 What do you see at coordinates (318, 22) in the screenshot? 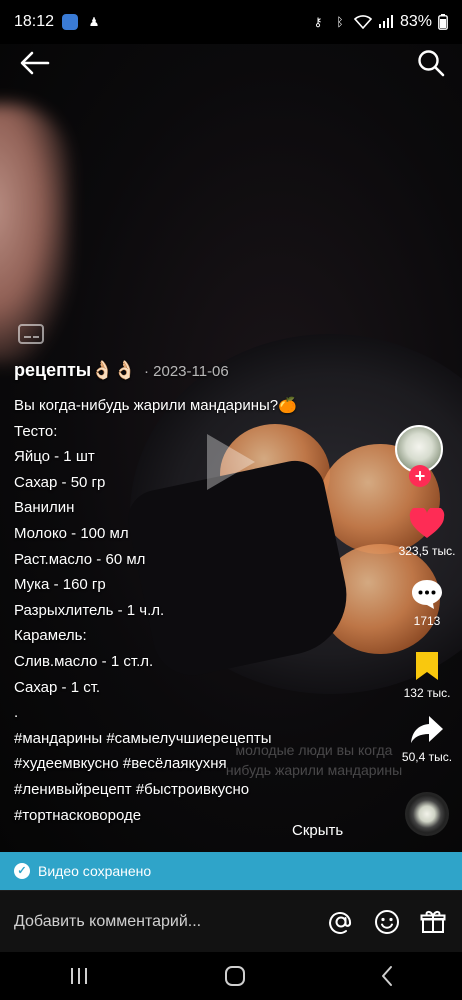
I see `key-icon: ⚷` at bounding box center [318, 22].